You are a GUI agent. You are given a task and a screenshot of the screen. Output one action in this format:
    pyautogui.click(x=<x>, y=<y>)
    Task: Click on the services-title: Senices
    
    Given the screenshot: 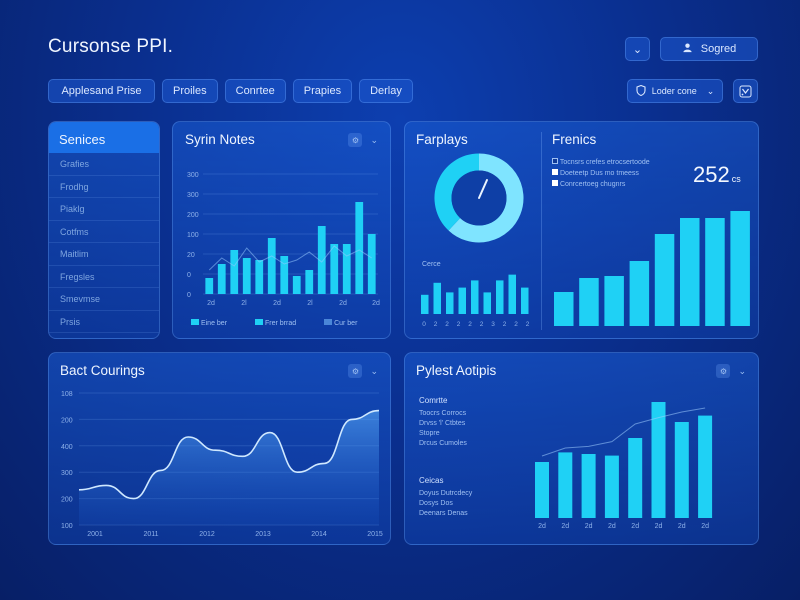 What is the action you would take?
    pyautogui.click(x=104, y=137)
    